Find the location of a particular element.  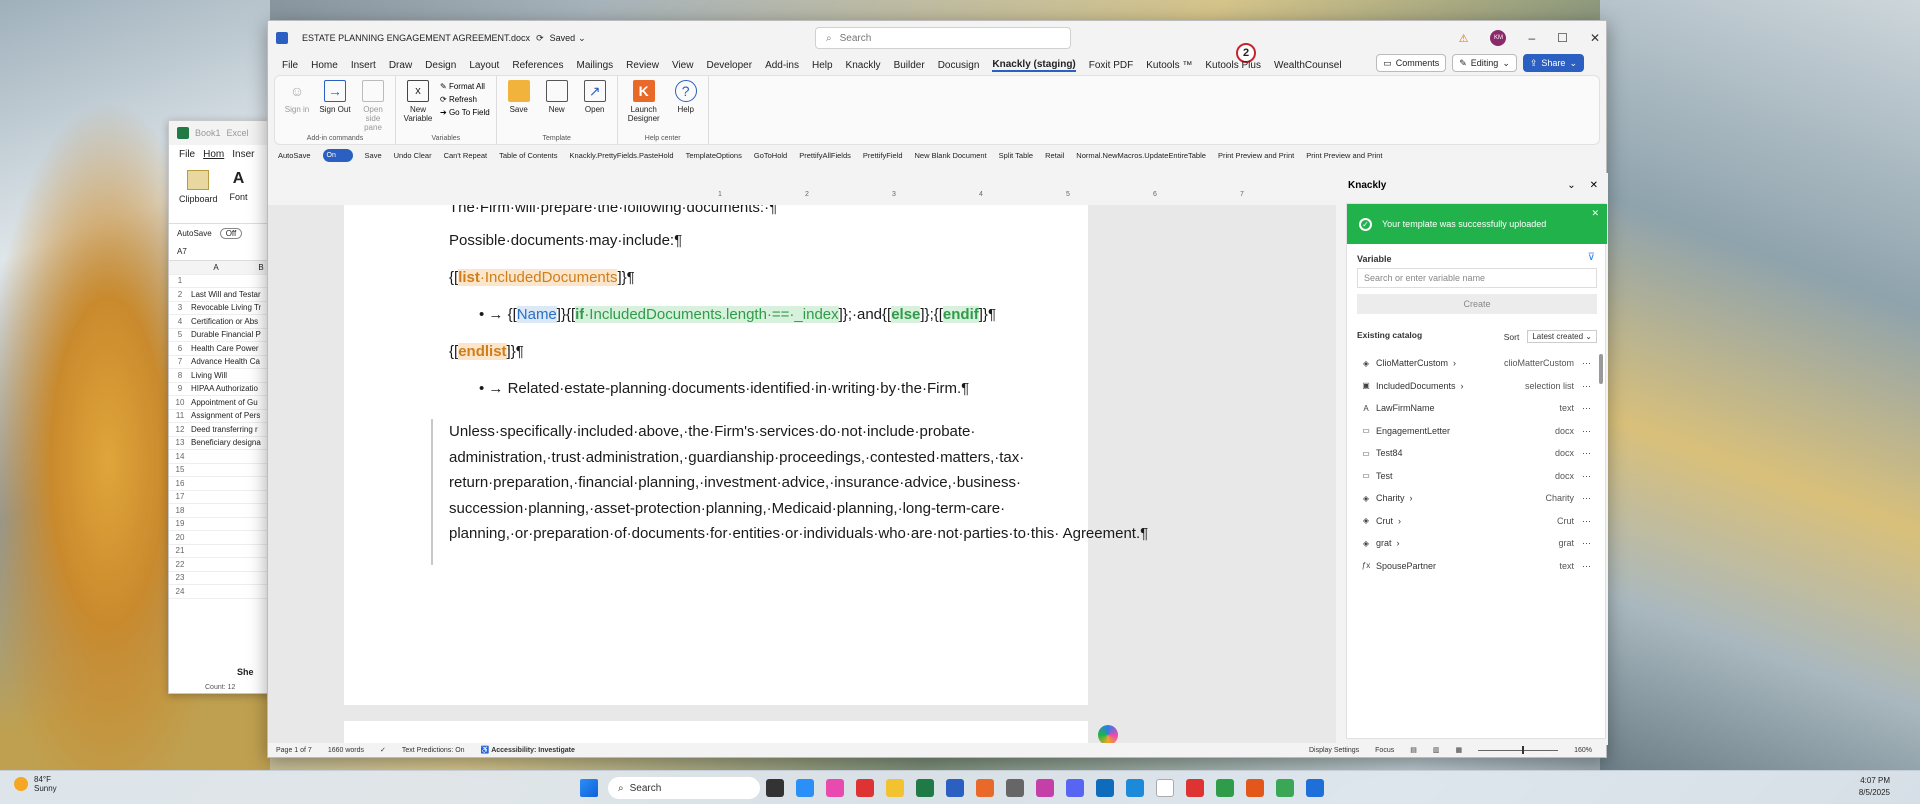

help-button: ? Help is located at coordinates (686, 107).